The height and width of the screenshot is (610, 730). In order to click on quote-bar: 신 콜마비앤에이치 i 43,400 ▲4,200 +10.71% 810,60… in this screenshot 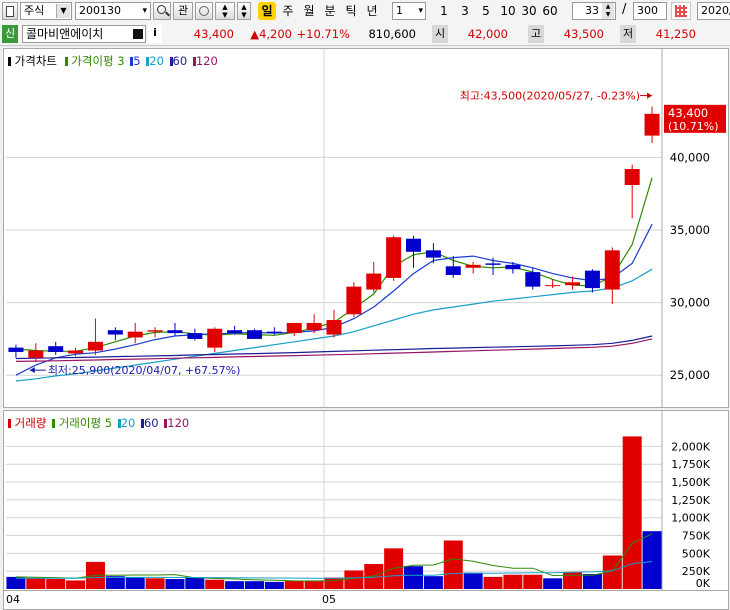, I will do `click(365, 34)`.